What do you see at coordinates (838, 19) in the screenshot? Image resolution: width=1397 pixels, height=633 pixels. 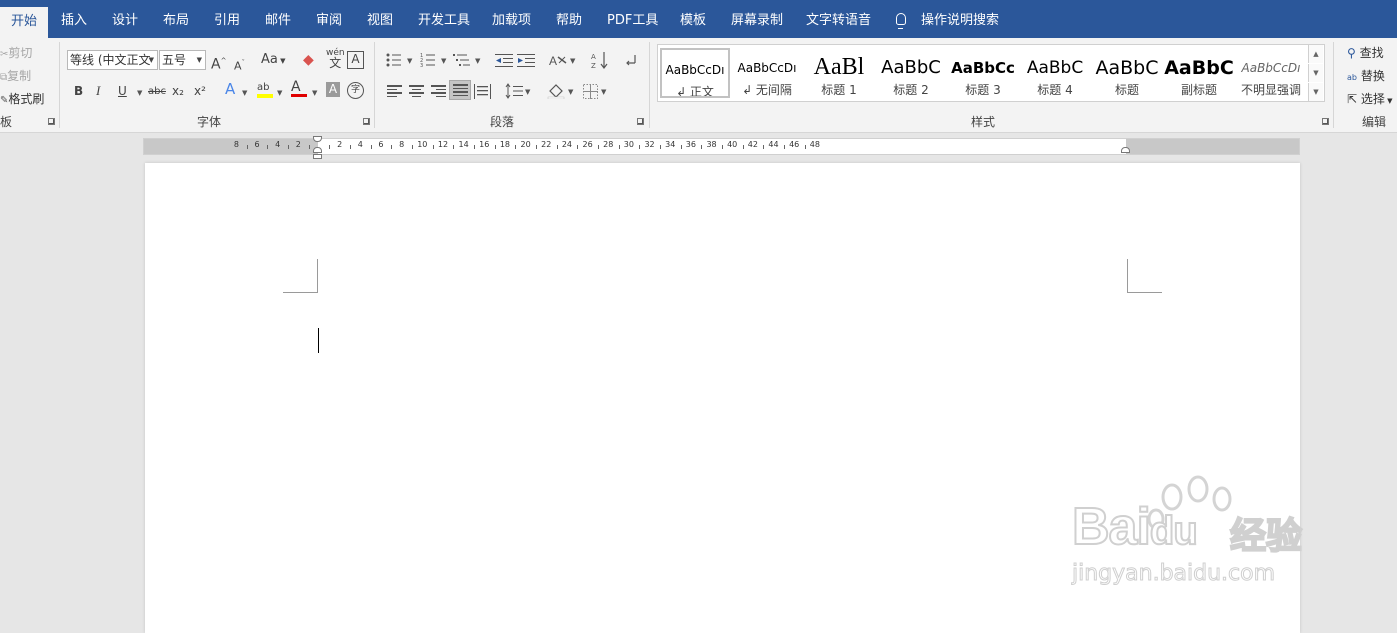 I see `tab-text-to-speech: 文字转语音` at bounding box center [838, 19].